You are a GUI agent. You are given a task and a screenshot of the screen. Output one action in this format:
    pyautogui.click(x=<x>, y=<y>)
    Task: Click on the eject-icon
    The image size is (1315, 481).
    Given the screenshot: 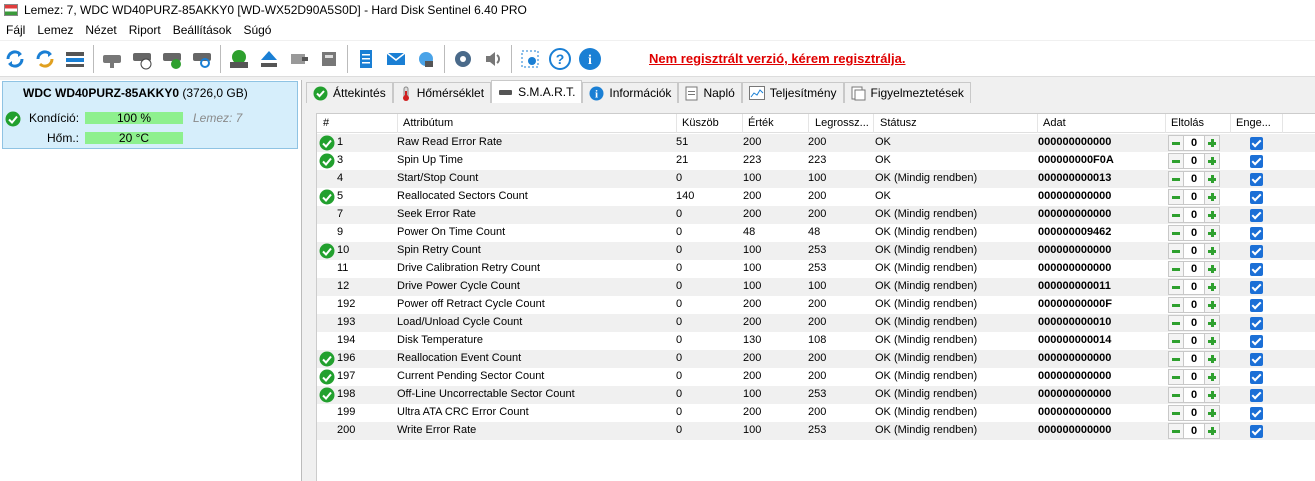 What is the action you would take?
    pyautogui.click(x=269, y=59)
    